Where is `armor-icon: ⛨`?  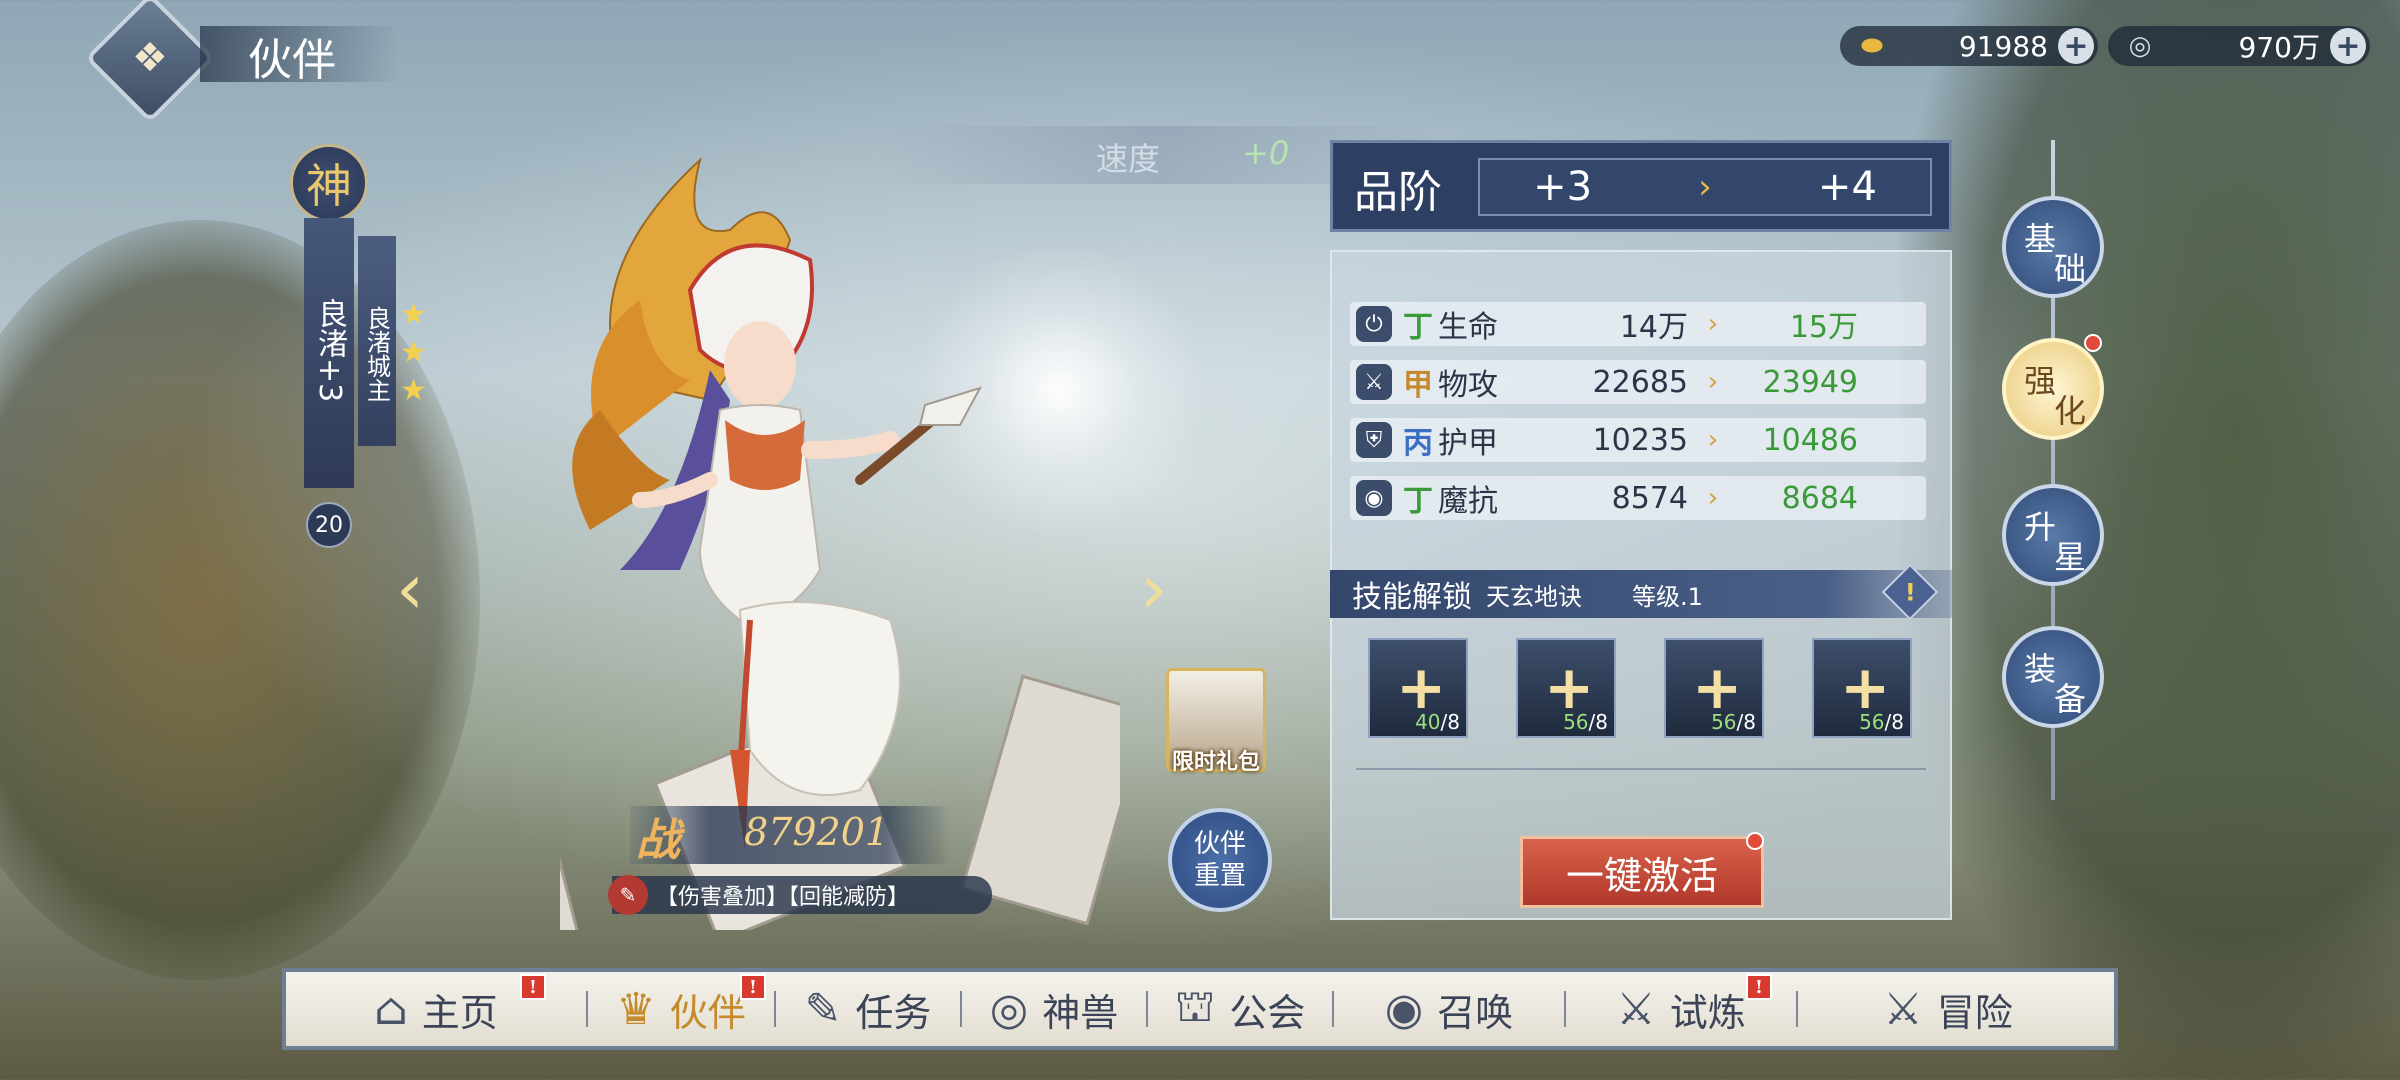 armor-icon: ⛨ is located at coordinates (1374, 440).